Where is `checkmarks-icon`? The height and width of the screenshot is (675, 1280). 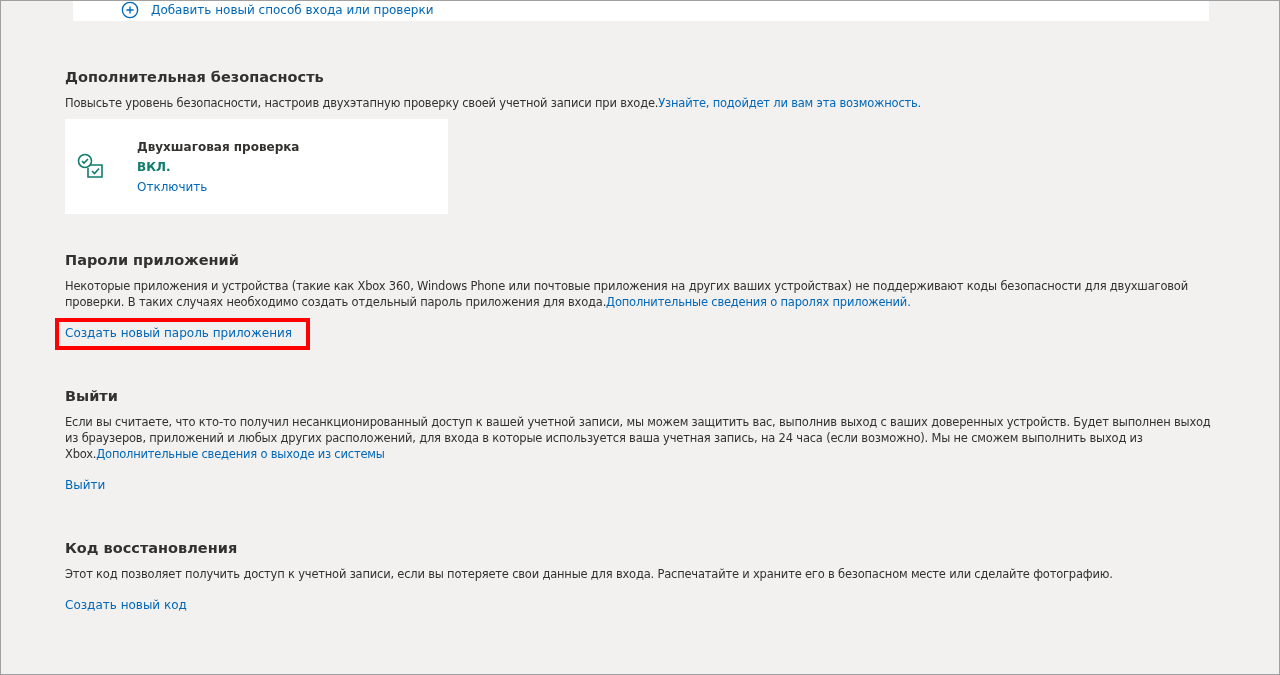
checkmarks-icon is located at coordinates (91, 166).